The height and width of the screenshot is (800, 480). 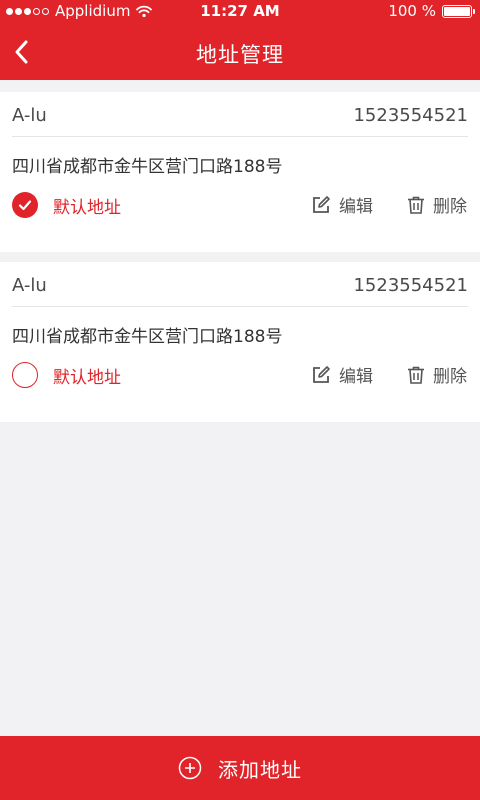 I want to click on checked-radio-icon, so click(x=25, y=205).